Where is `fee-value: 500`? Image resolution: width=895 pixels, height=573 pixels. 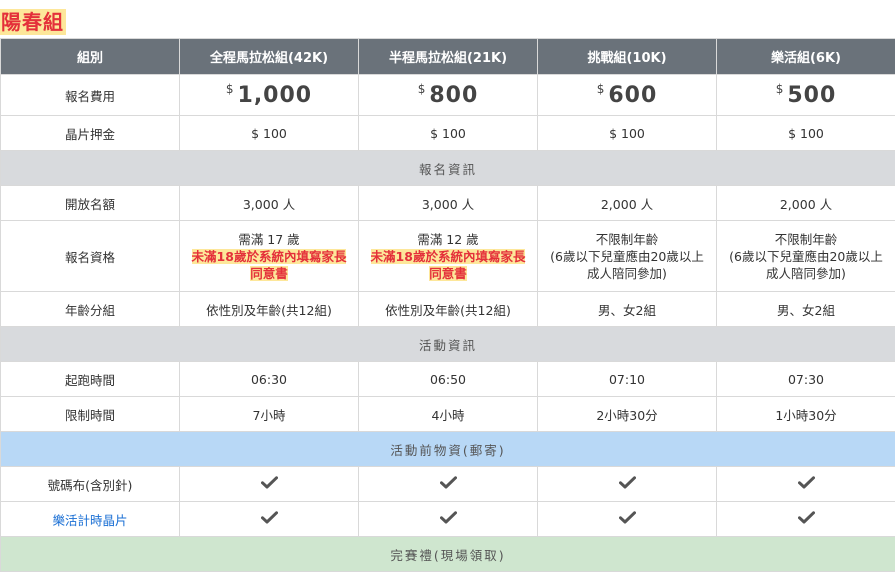
fee-value: 500 is located at coordinates (812, 95).